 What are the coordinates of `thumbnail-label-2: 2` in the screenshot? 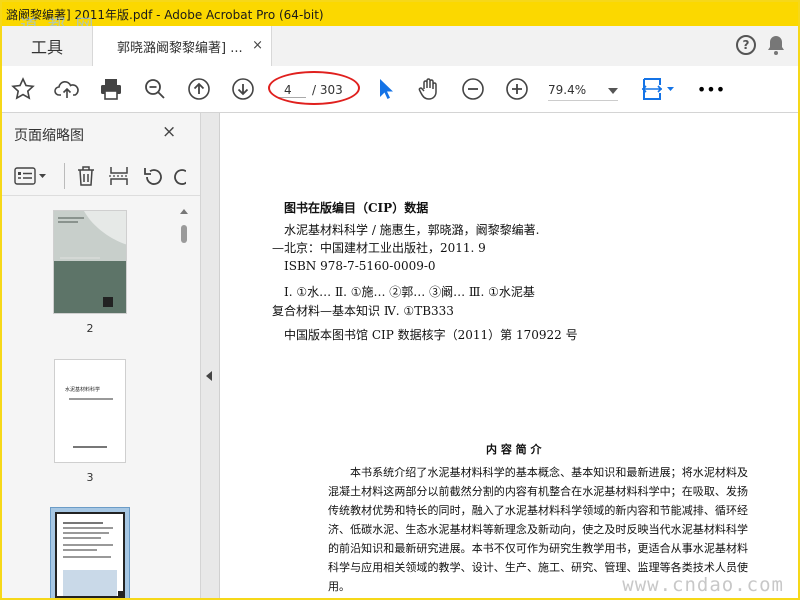 It's located at (90, 328).